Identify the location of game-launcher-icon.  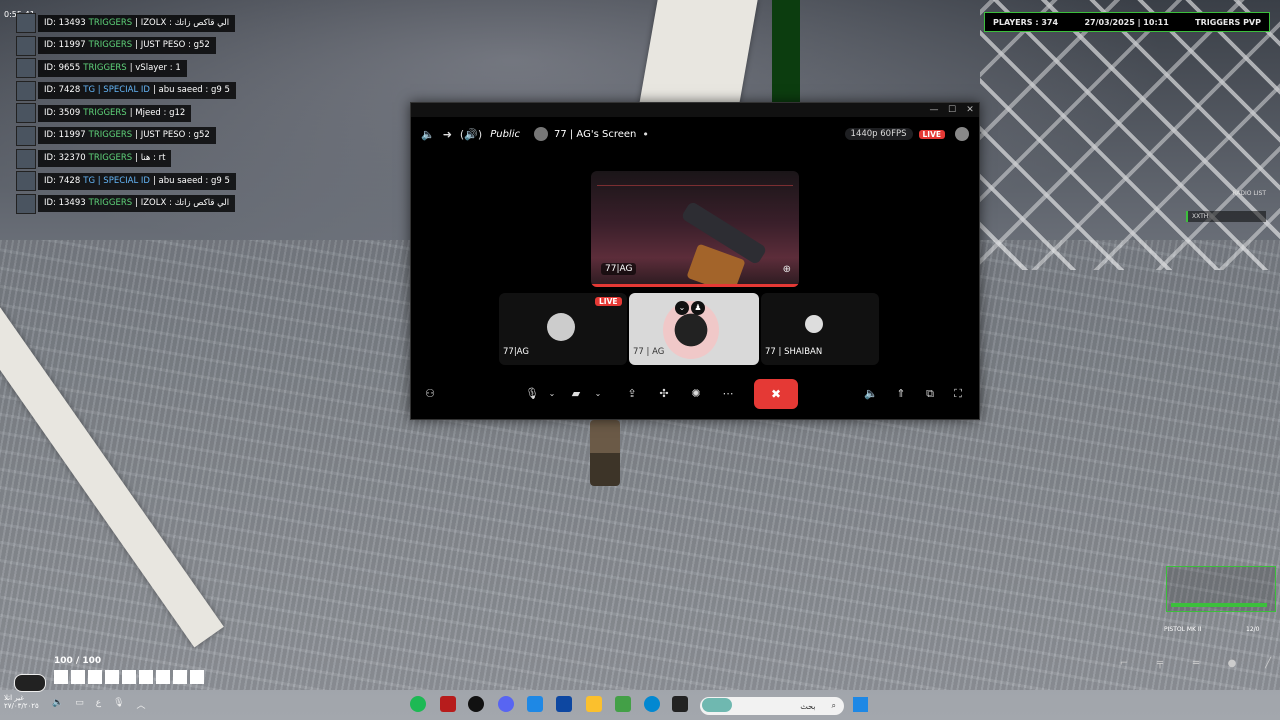
(476, 704).